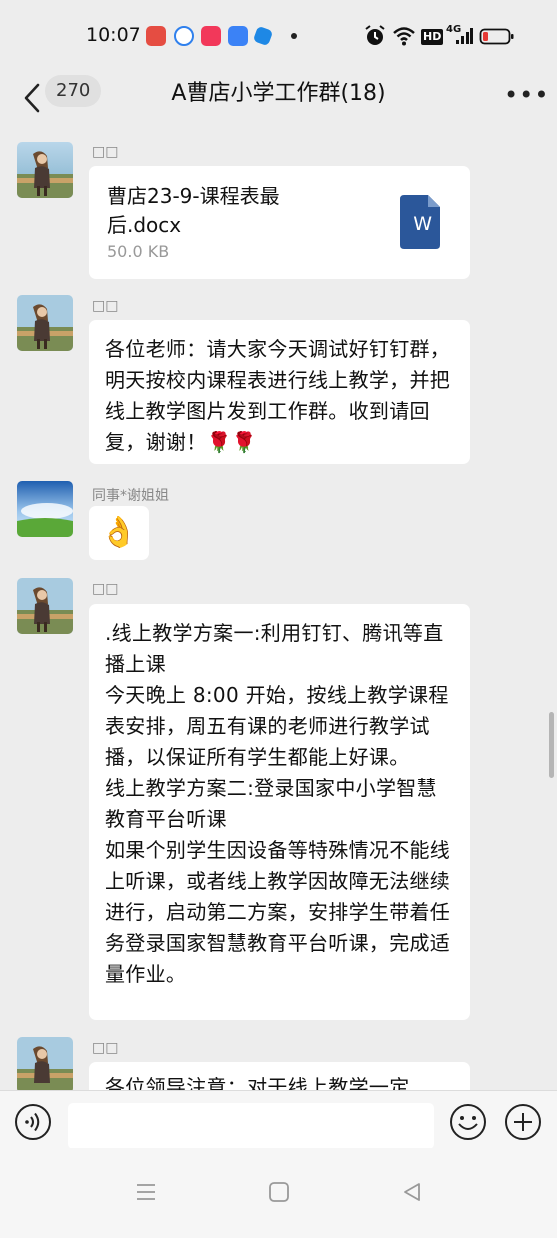 The image size is (557, 1238). I want to click on signal-icon, so click(464, 36).